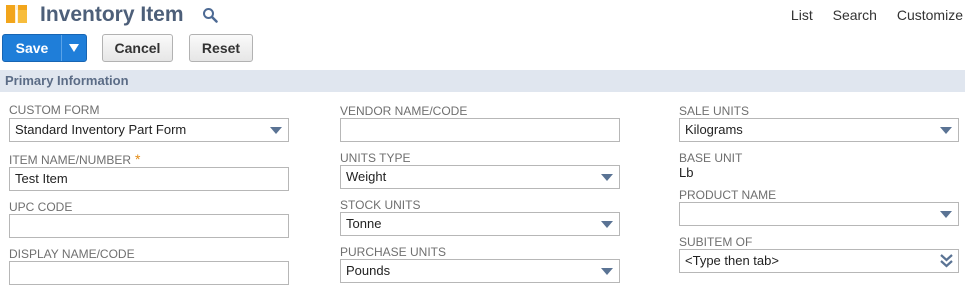  I want to click on upc-code-label: UPC CODE, so click(41, 207).